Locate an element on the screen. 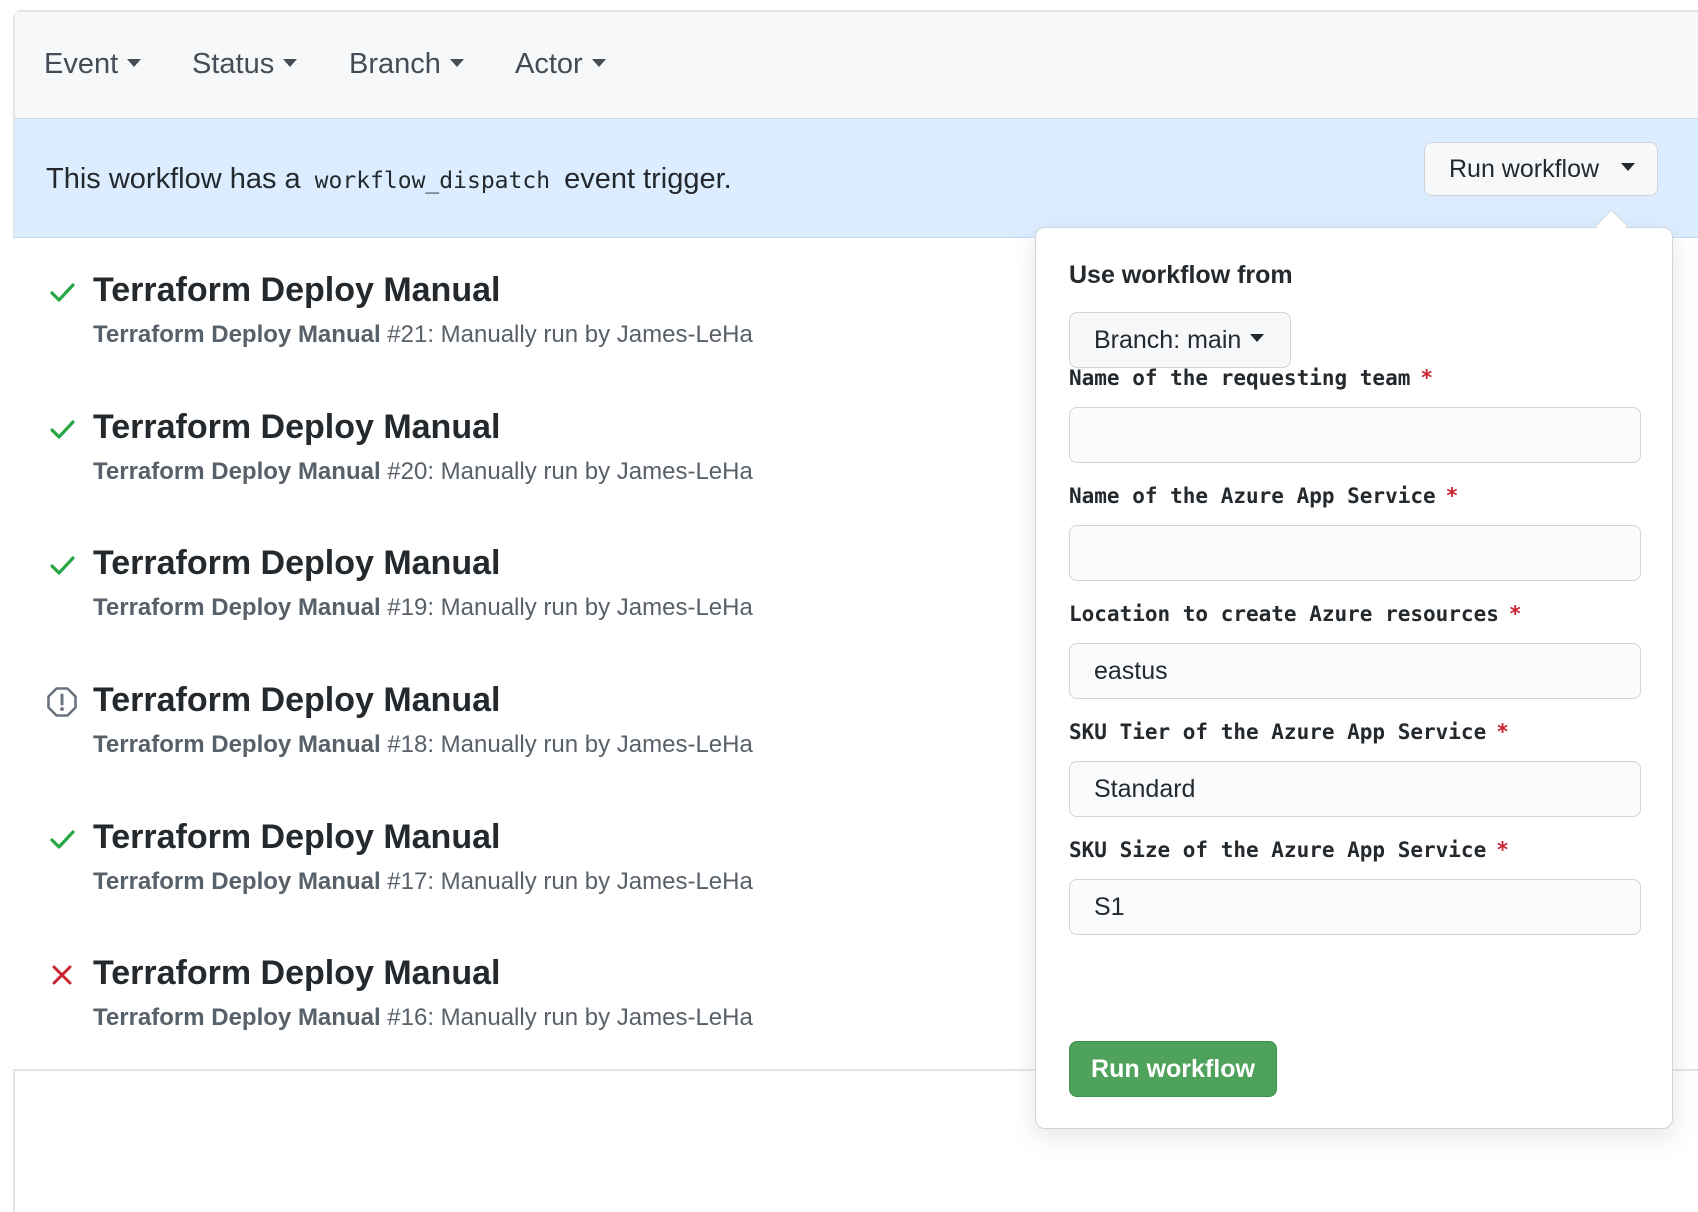 The height and width of the screenshot is (1212, 1698). team-name-input is located at coordinates (1355, 435).